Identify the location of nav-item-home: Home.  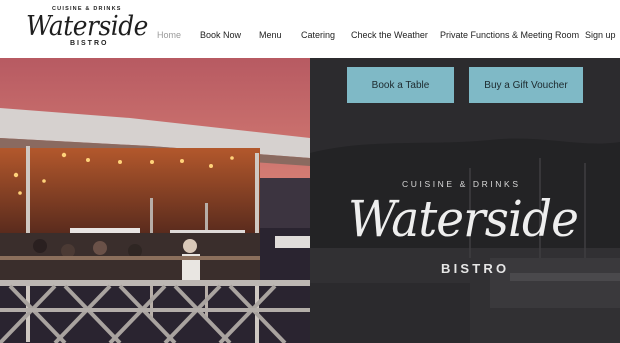
(169, 35).